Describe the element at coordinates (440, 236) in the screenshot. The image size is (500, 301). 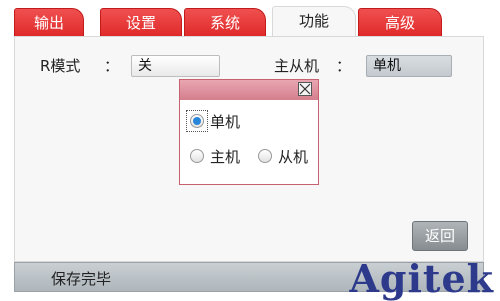
I see `back-button: 返回` at that location.